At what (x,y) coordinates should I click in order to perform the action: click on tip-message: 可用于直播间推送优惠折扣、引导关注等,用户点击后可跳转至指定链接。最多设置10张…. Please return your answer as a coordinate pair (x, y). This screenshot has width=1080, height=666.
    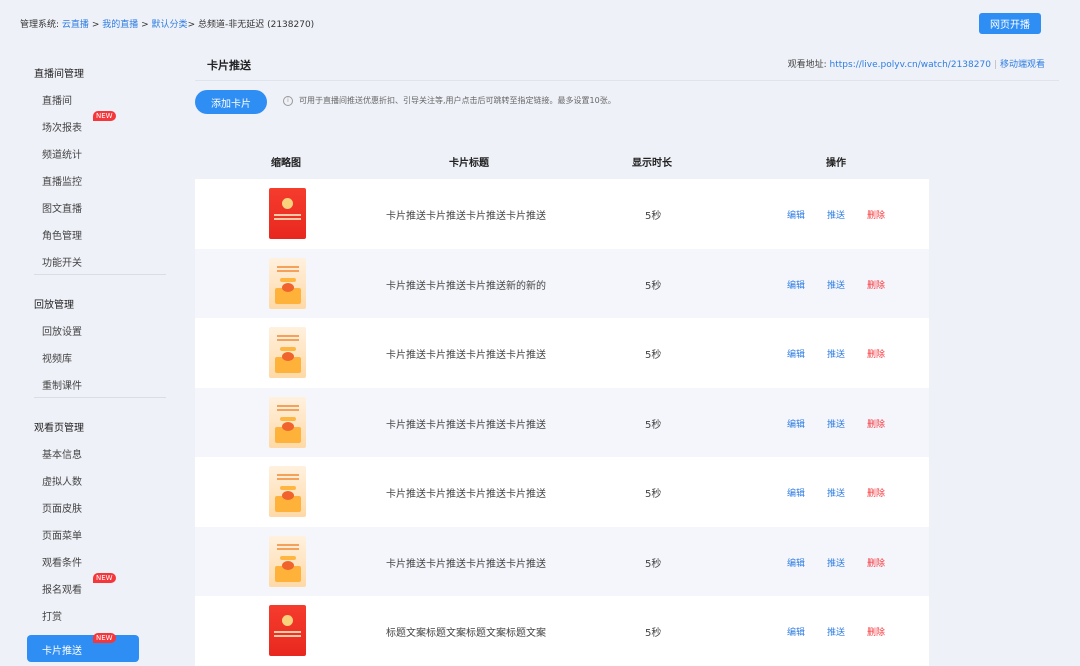
    Looking at the image, I should click on (457, 100).